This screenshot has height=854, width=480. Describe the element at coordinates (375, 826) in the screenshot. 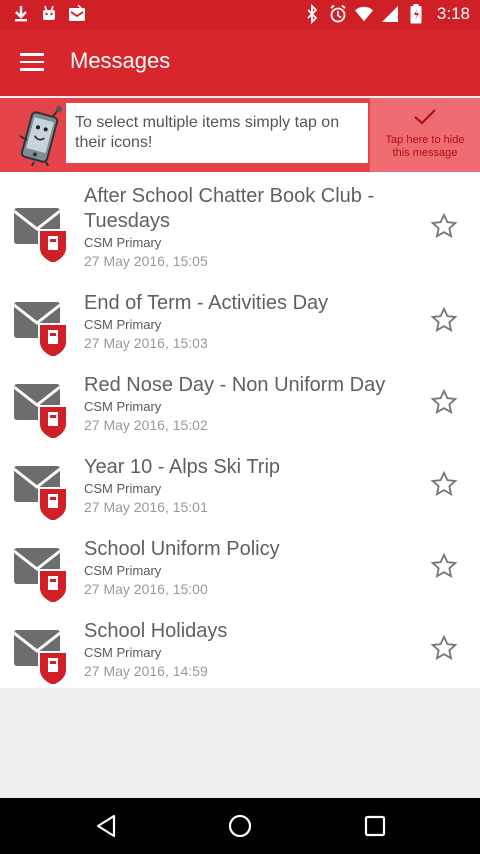

I see `recents-icon` at that location.